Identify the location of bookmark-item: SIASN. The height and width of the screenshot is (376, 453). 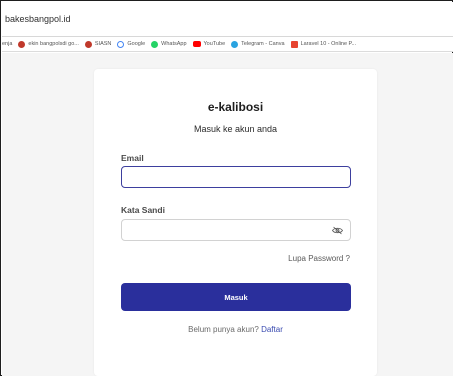
(98, 44).